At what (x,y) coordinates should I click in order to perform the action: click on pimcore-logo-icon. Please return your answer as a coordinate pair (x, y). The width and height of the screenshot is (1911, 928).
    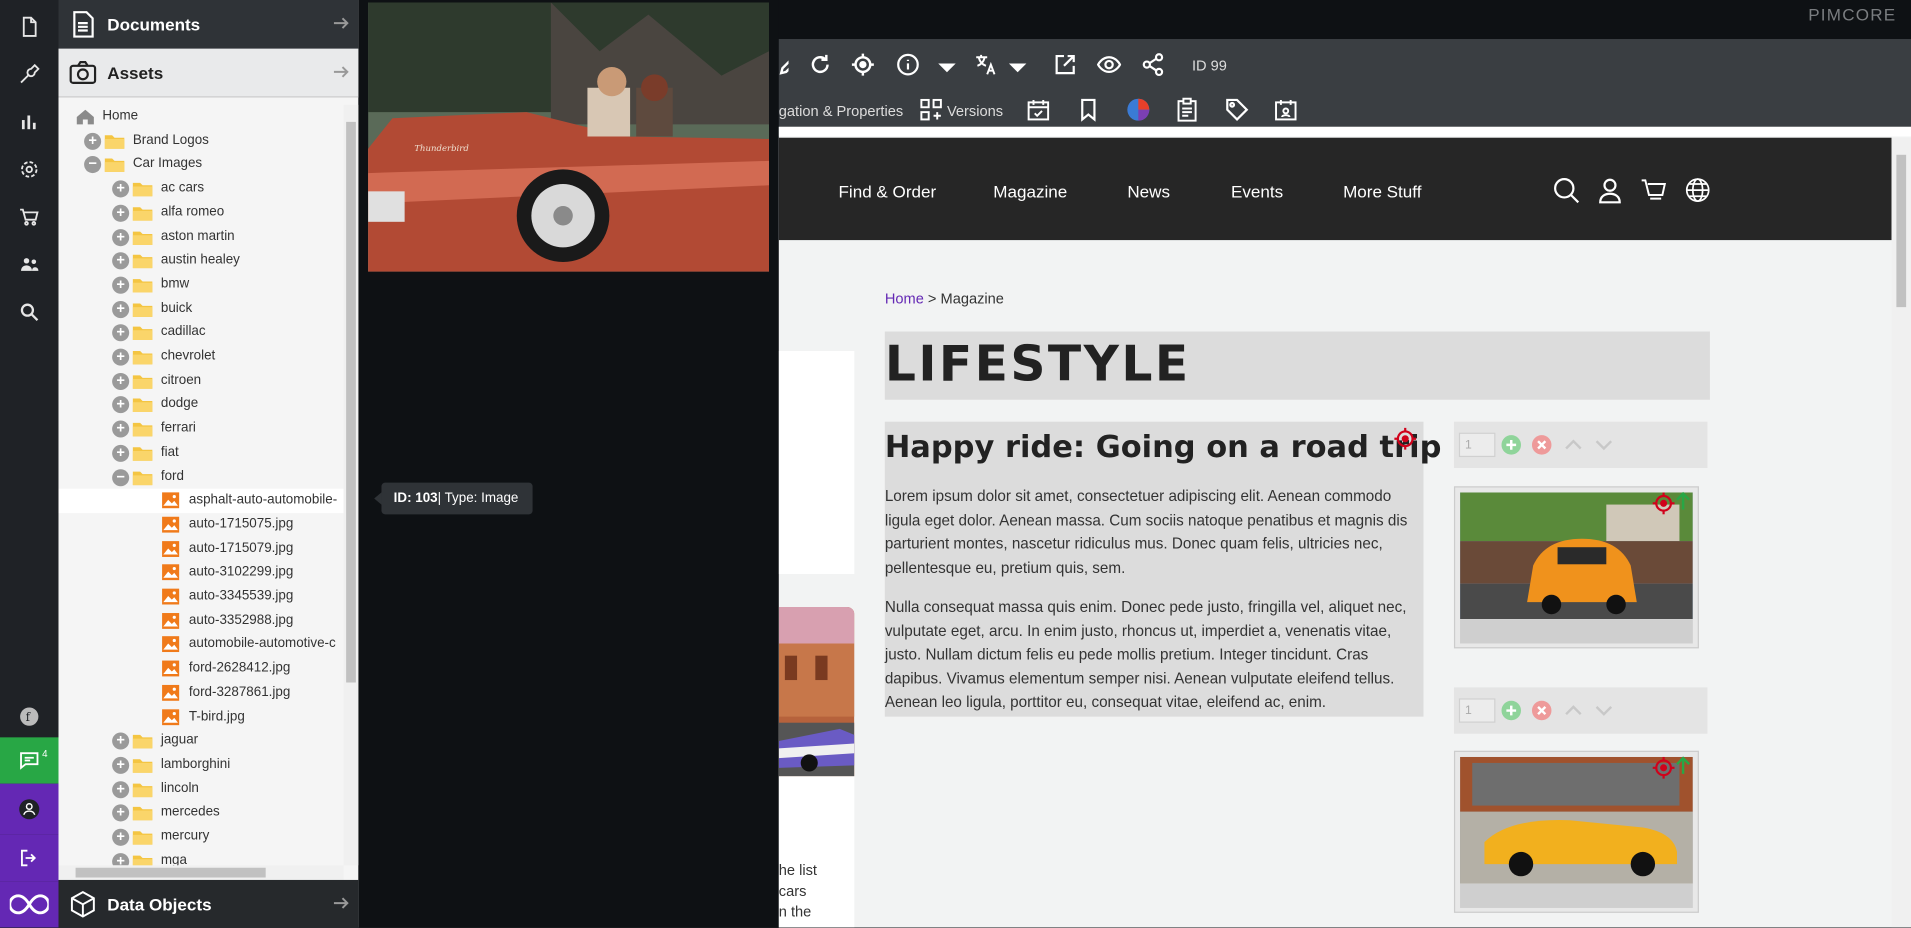
    Looking at the image, I should click on (29, 904).